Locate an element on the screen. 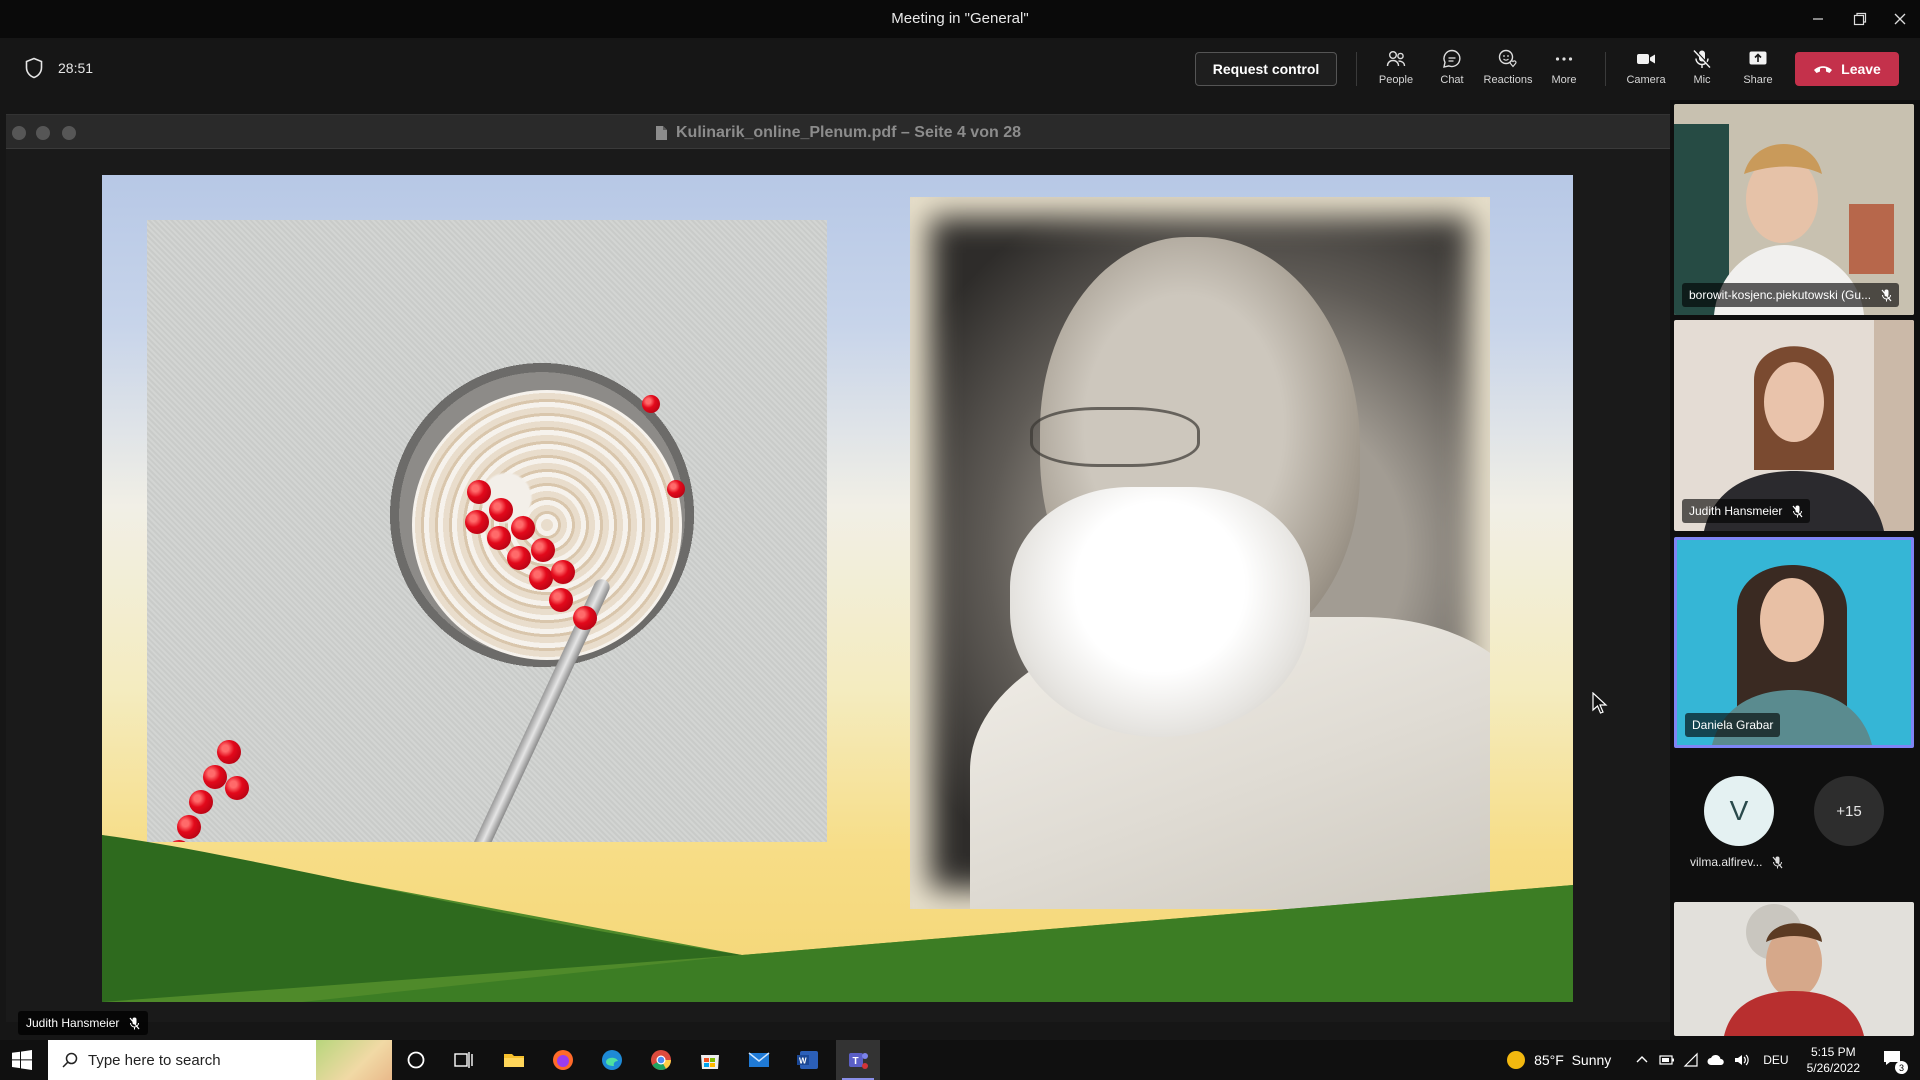 The image size is (1920, 1080). chat-label: Chat is located at coordinates (1452, 80).